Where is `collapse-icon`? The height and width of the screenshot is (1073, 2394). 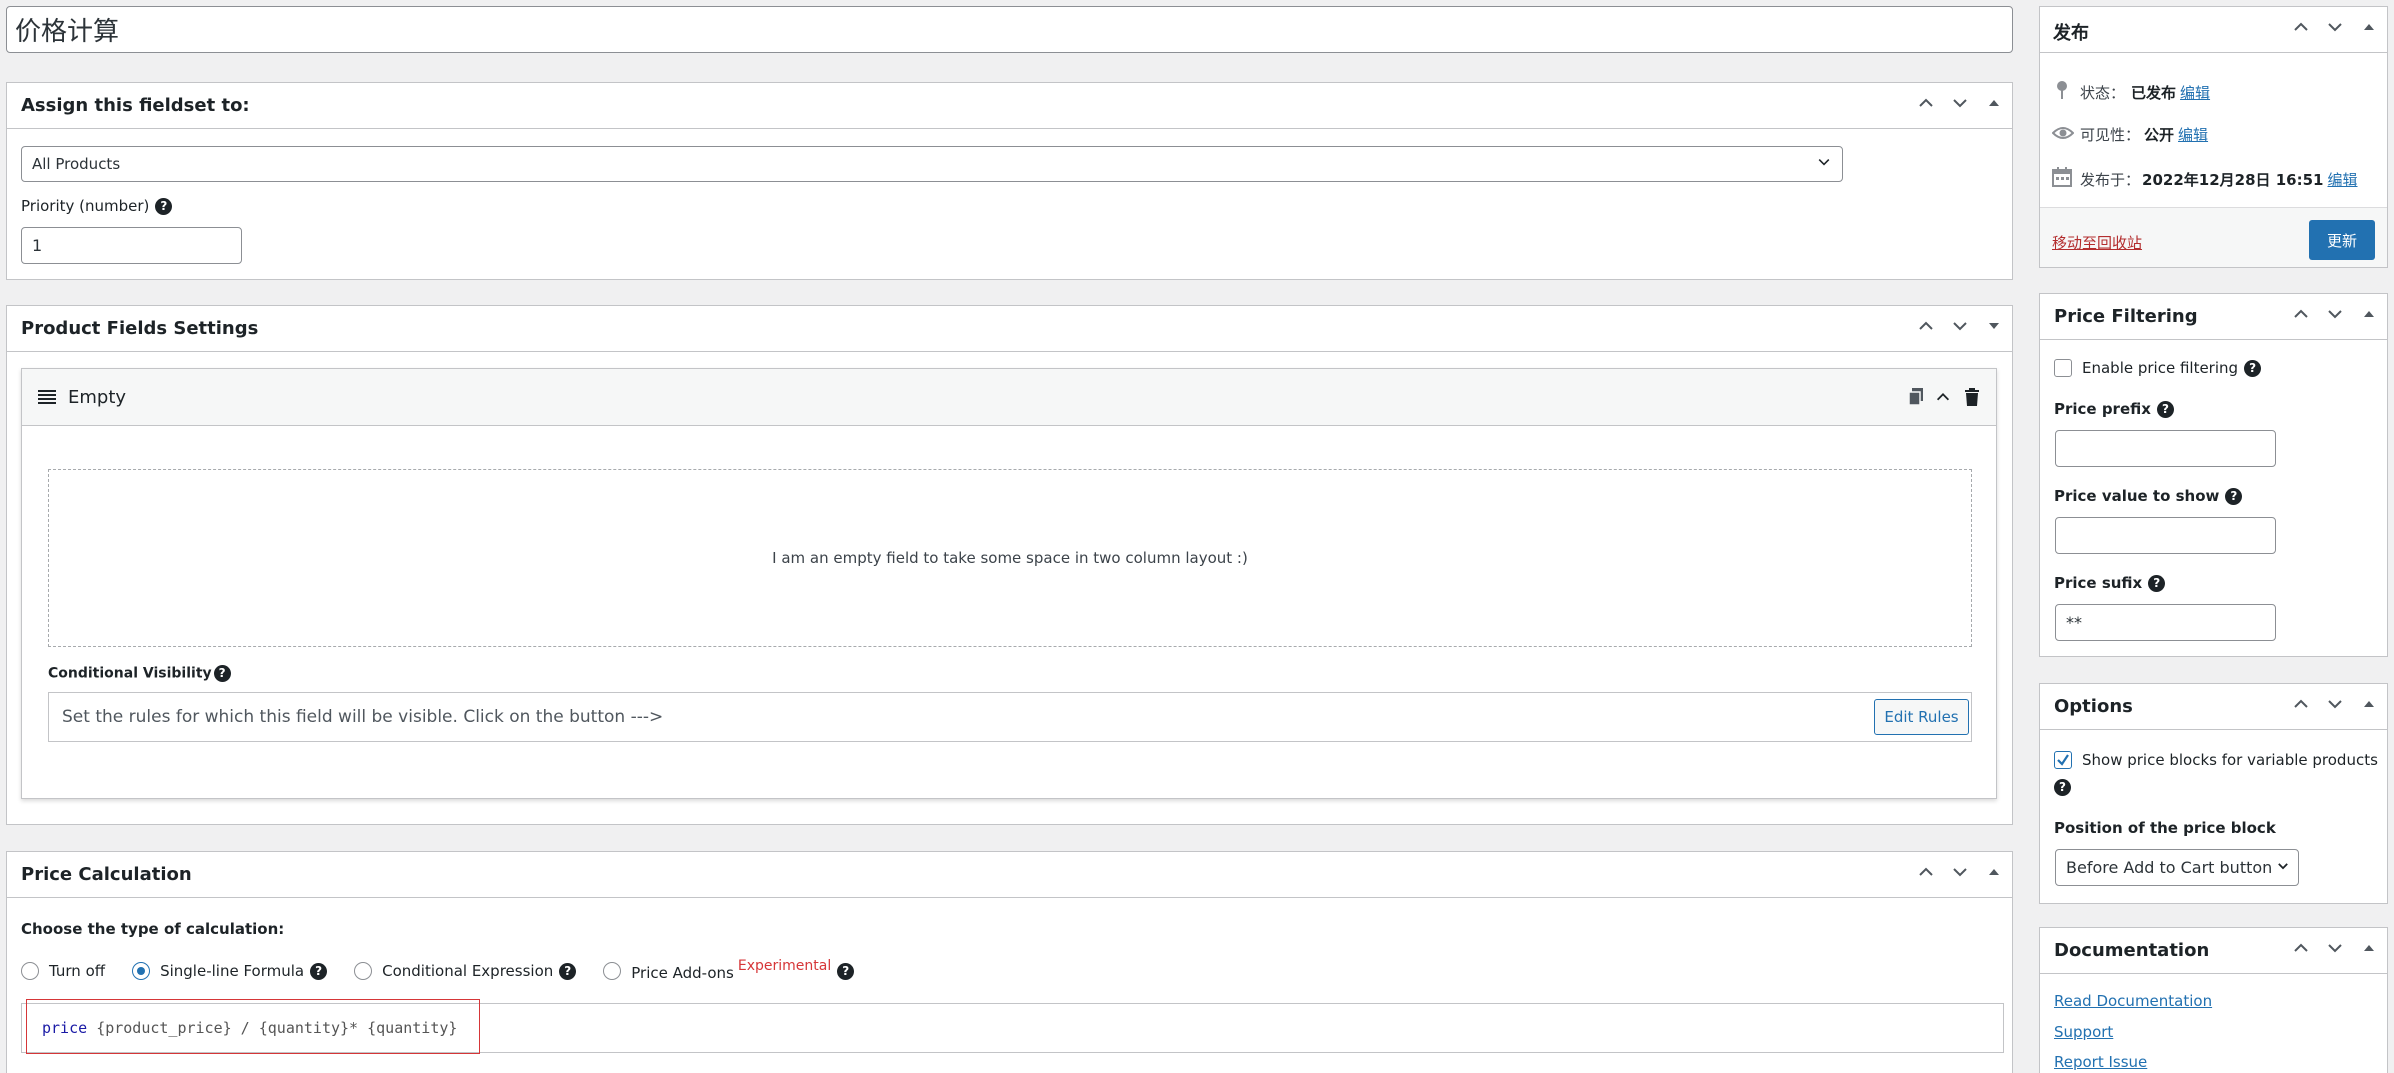 collapse-icon is located at coordinates (1943, 399).